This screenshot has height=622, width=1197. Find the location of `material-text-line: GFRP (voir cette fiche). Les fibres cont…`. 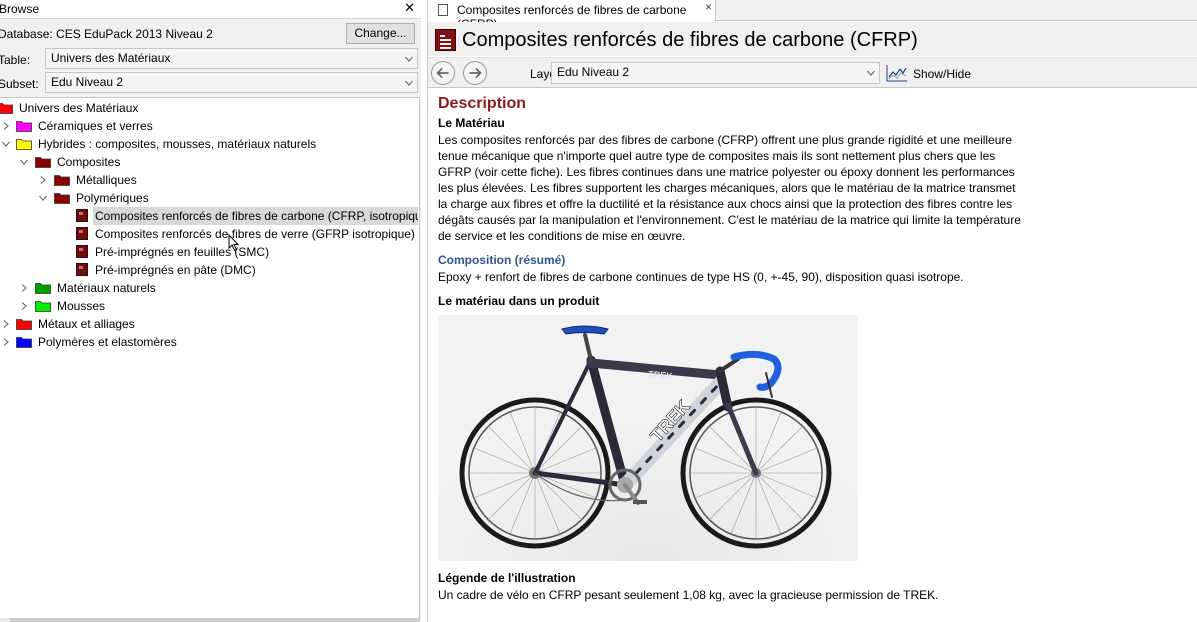

material-text-line: GFRP (voir cette fiche). Les fibres cont… is located at coordinates (726, 172).